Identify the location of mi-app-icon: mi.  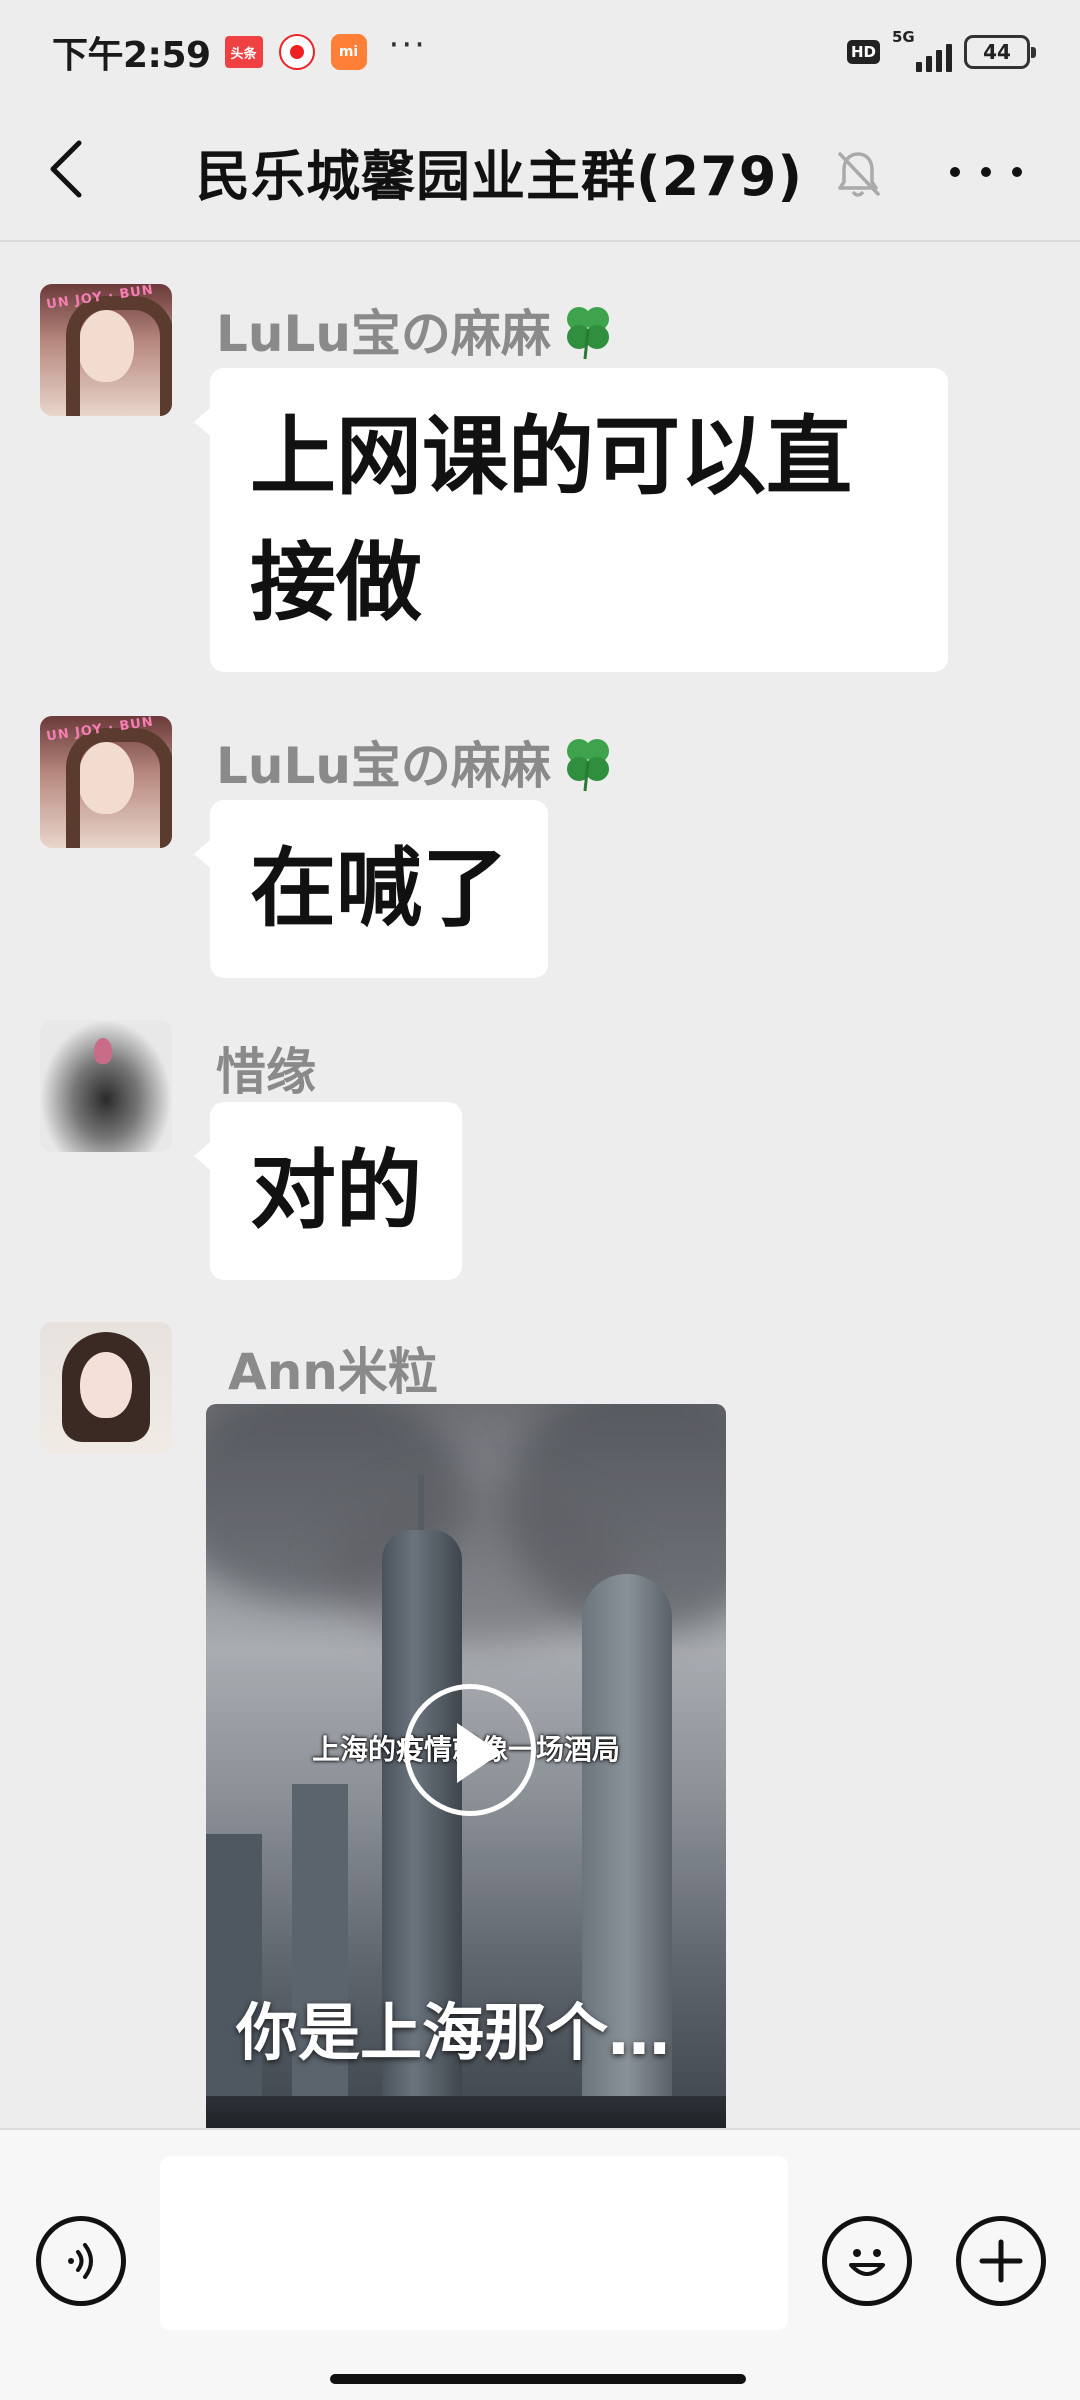
(348, 52).